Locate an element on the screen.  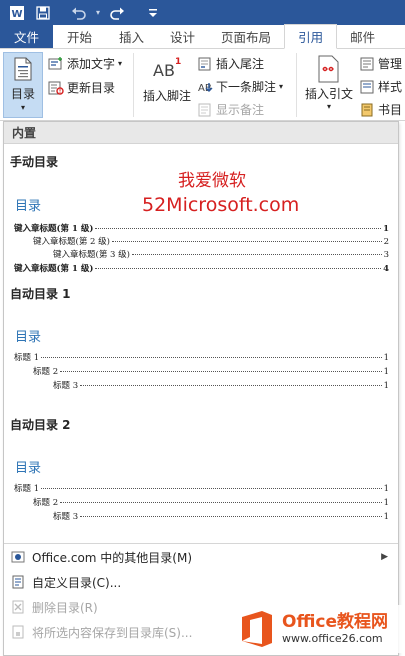
tab-insert: 插入 is located at coordinates (131, 36).